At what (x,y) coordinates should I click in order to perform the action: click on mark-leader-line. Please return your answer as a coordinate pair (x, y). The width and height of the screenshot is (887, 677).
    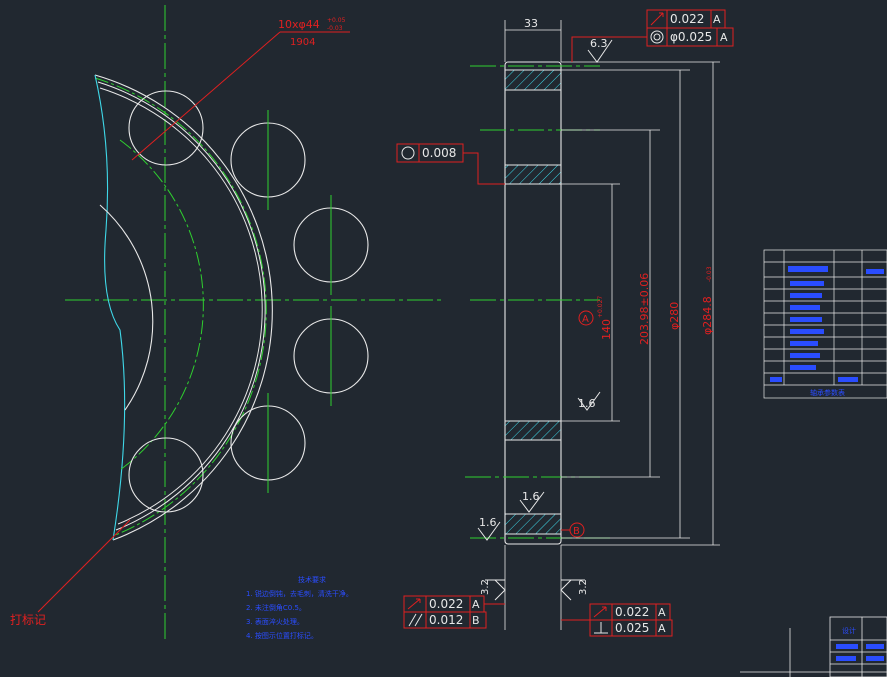
    Looking at the image, I should click on (84, 566).